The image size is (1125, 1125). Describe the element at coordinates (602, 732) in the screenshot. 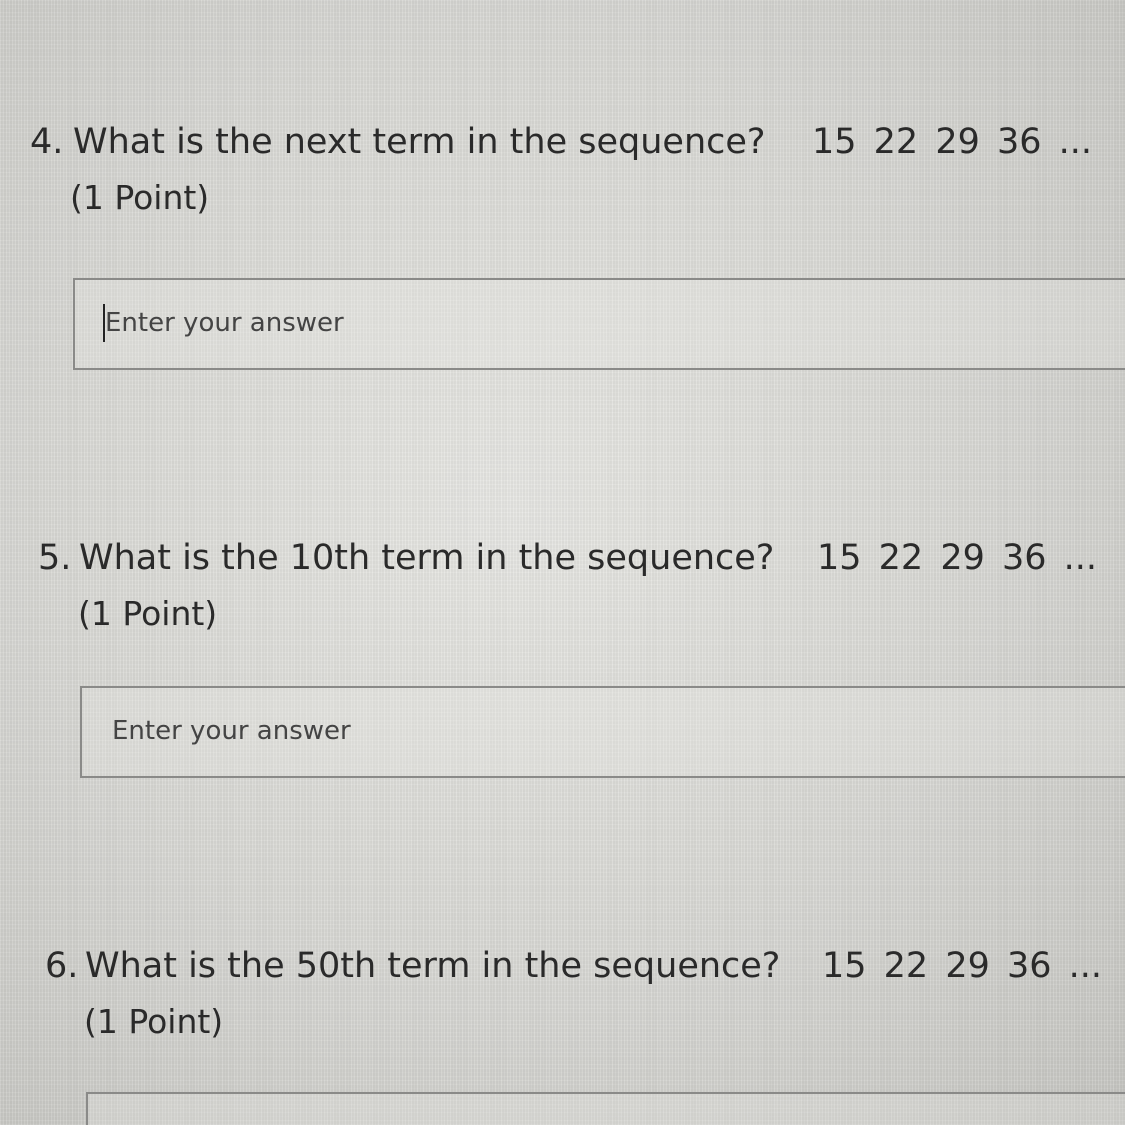

I see `answer-input-question-5: Enter your answer` at that location.